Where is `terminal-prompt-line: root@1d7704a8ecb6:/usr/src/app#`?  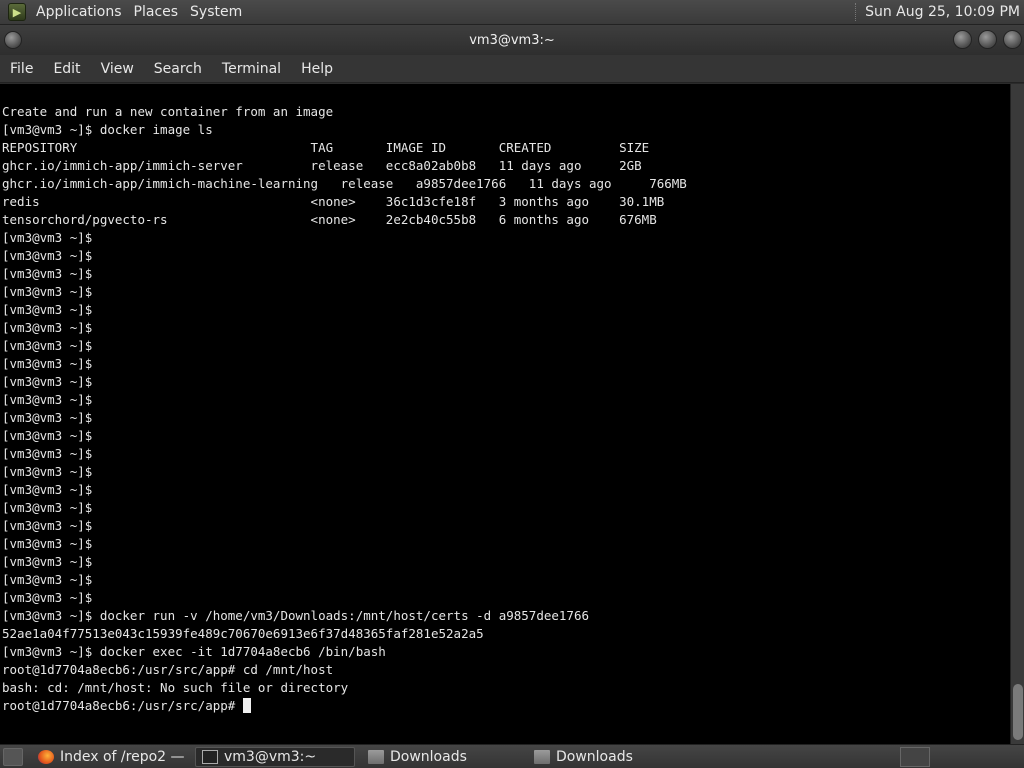 terminal-prompt-line: root@1d7704a8ecb6:/usr/src/app# is located at coordinates (506, 706).